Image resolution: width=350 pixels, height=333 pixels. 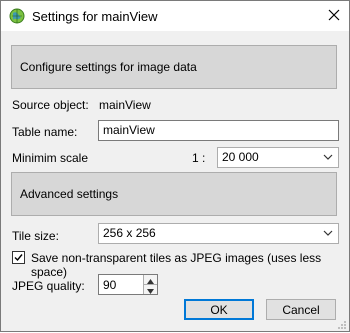 What do you see at coordinates (50, 158) in the screenshot?
I see `minimum-scale-label: Minimim scale` at bounding box center [50, 158].